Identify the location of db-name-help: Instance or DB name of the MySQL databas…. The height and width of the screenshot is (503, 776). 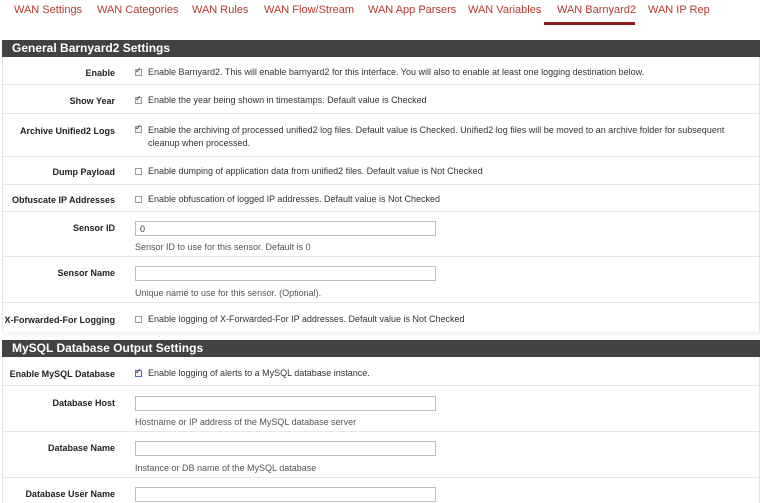
(226, 468).